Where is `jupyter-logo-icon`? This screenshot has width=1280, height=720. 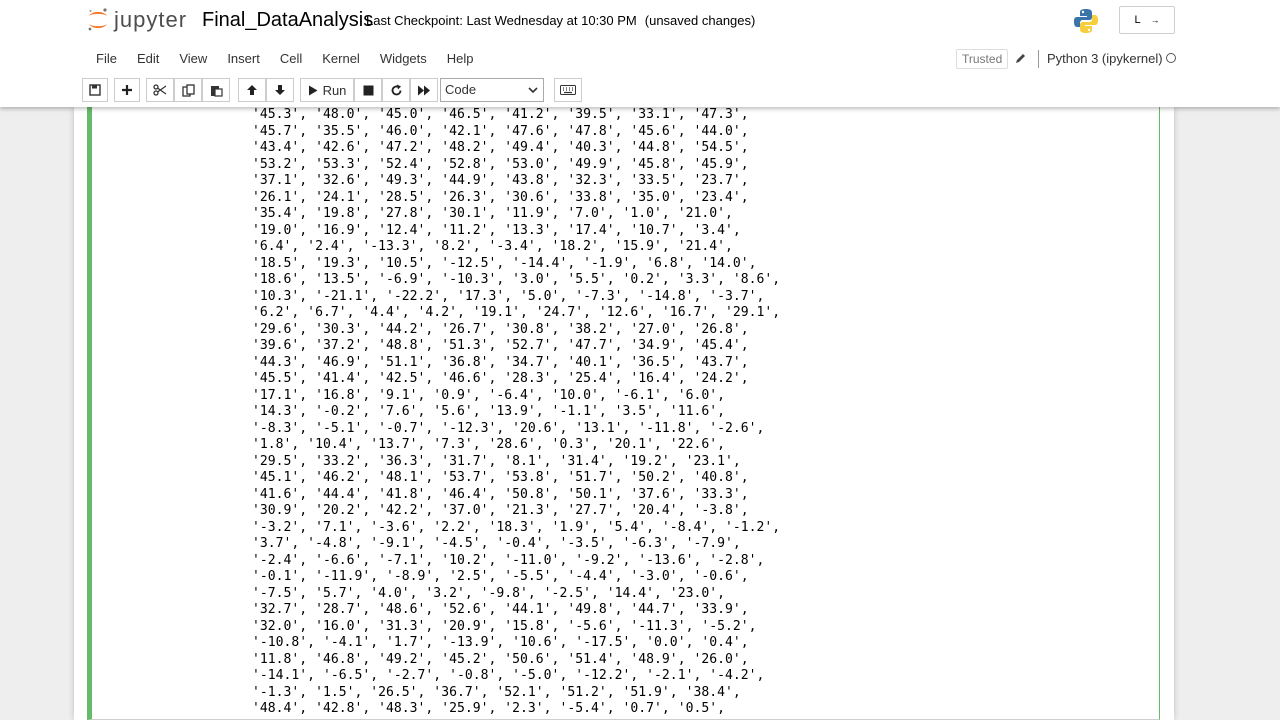 jupyter-logo-icon is located at coordinates (97, 19).